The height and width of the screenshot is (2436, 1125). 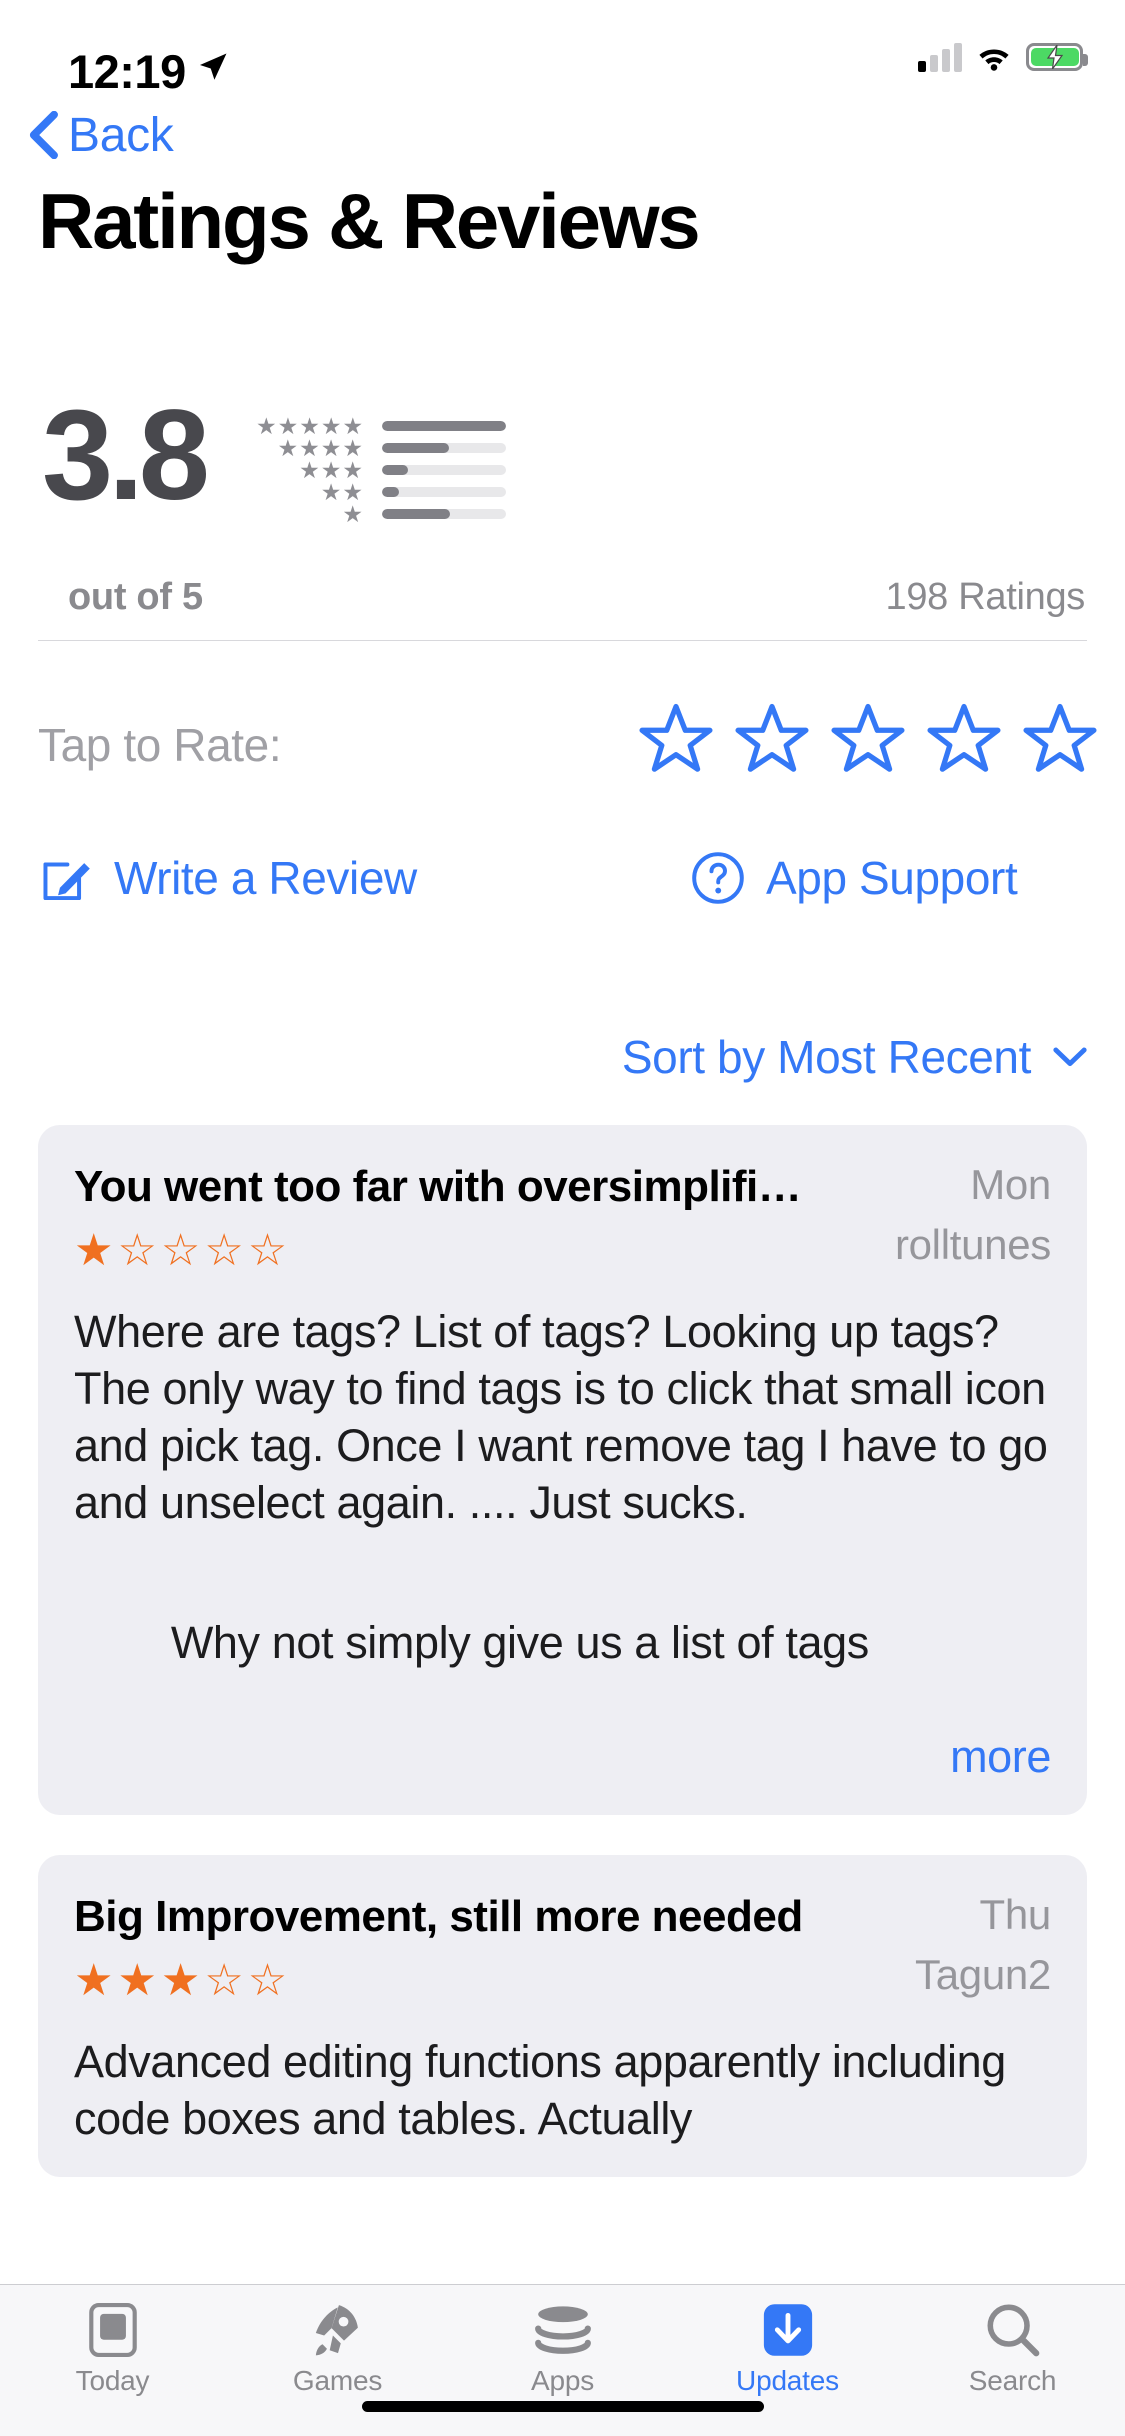 I want to click on average-rating-score: 3.8, so click(x=126, y=455).